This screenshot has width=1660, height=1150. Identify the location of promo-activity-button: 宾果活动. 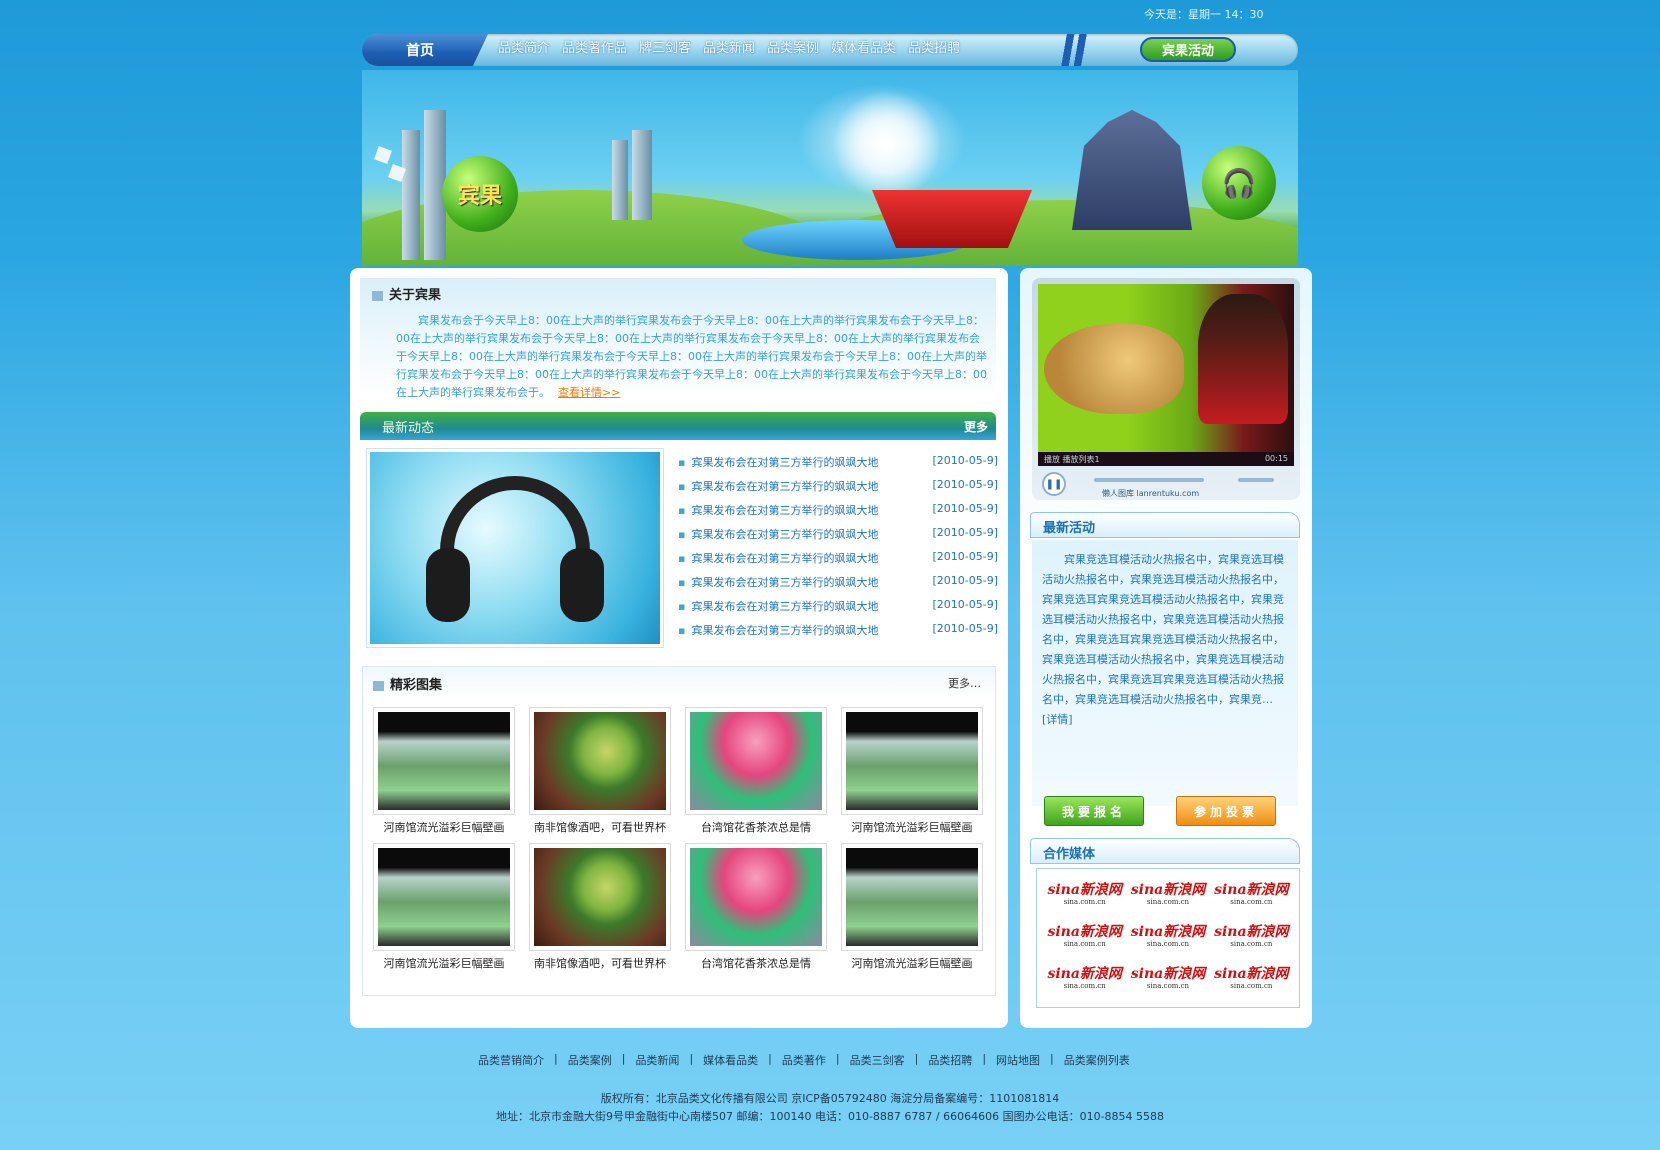
(1188, 49).